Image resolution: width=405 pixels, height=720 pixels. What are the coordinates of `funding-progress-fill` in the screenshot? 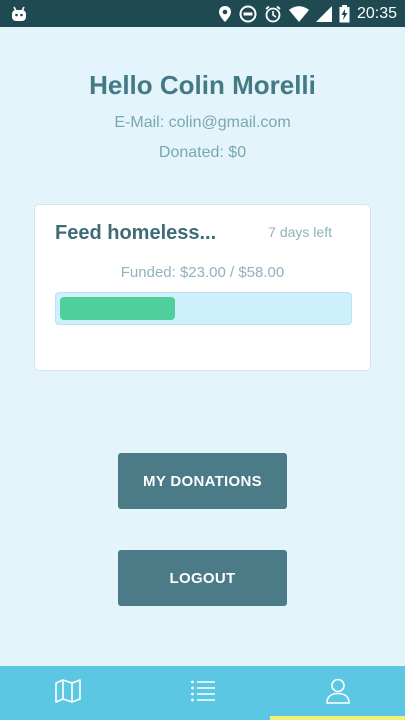 It's located at (117, 308).